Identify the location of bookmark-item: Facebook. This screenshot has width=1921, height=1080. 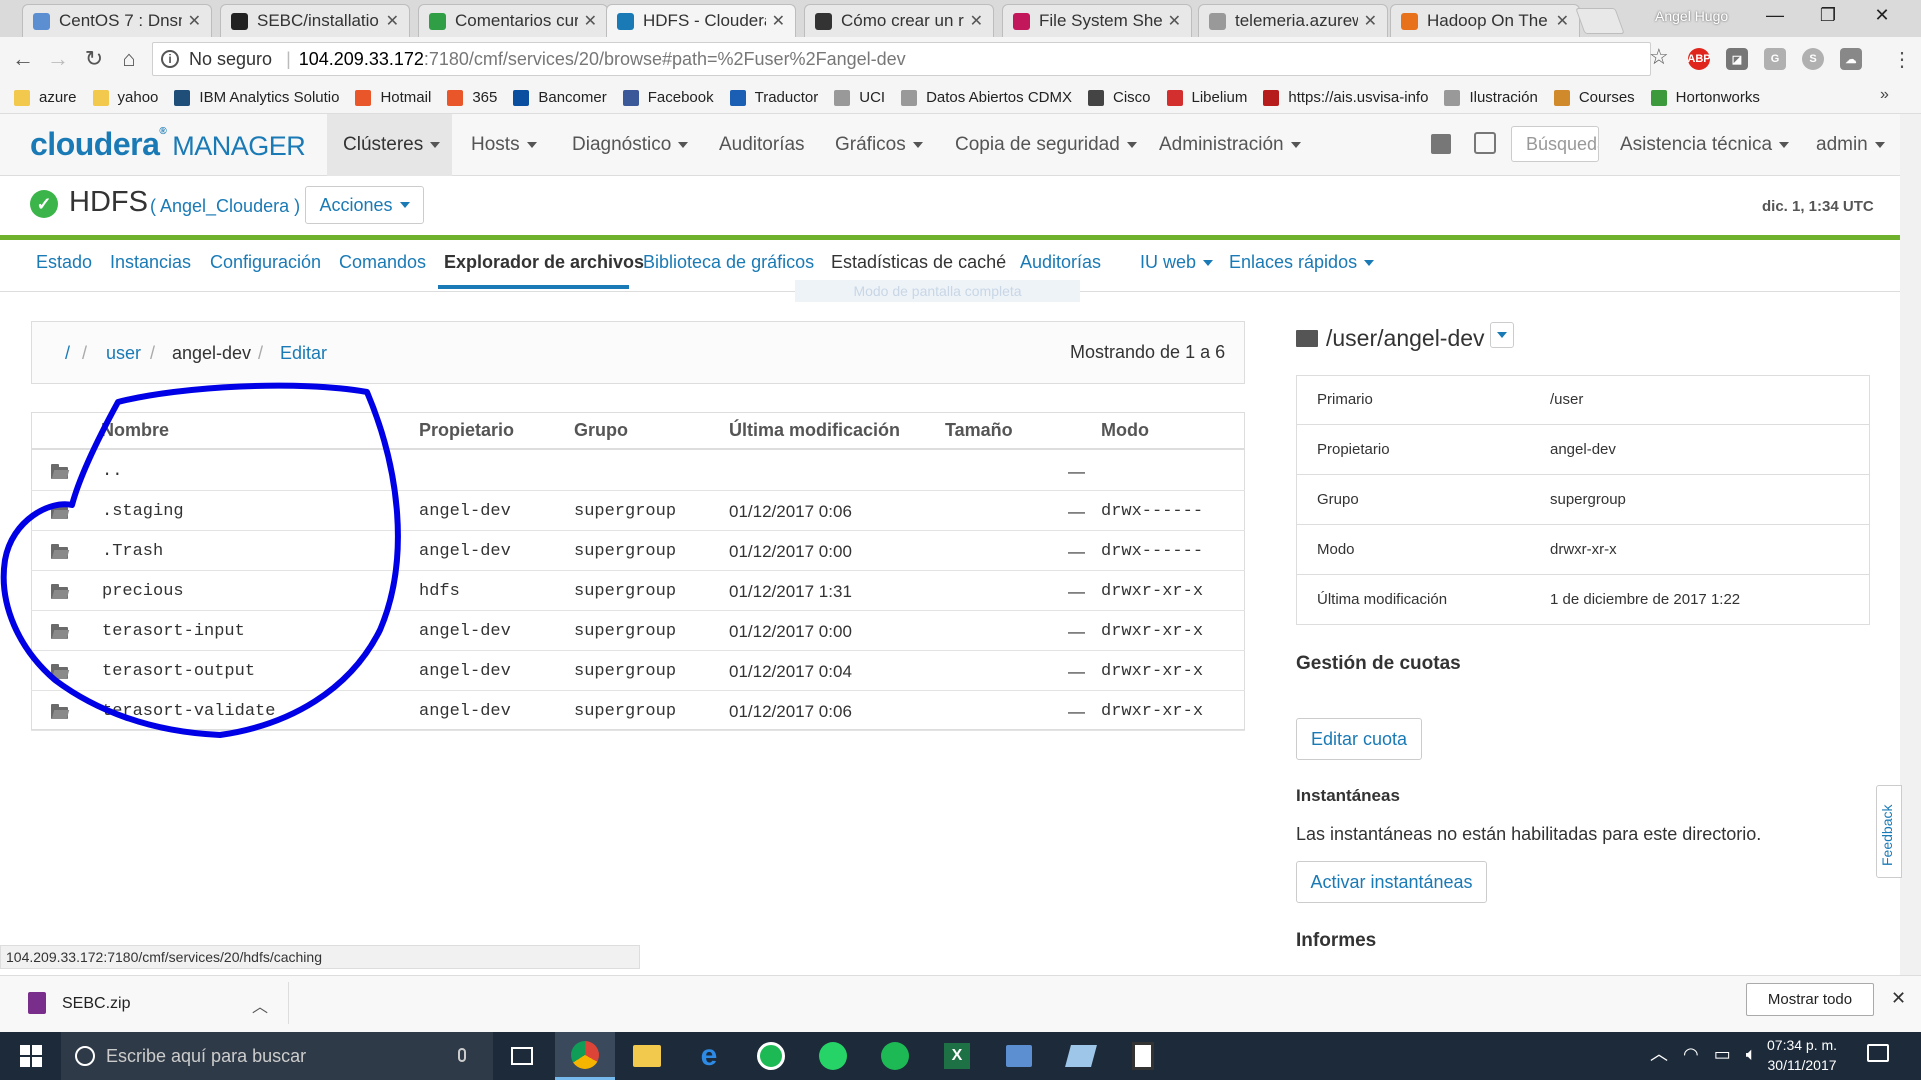
(668, 97).